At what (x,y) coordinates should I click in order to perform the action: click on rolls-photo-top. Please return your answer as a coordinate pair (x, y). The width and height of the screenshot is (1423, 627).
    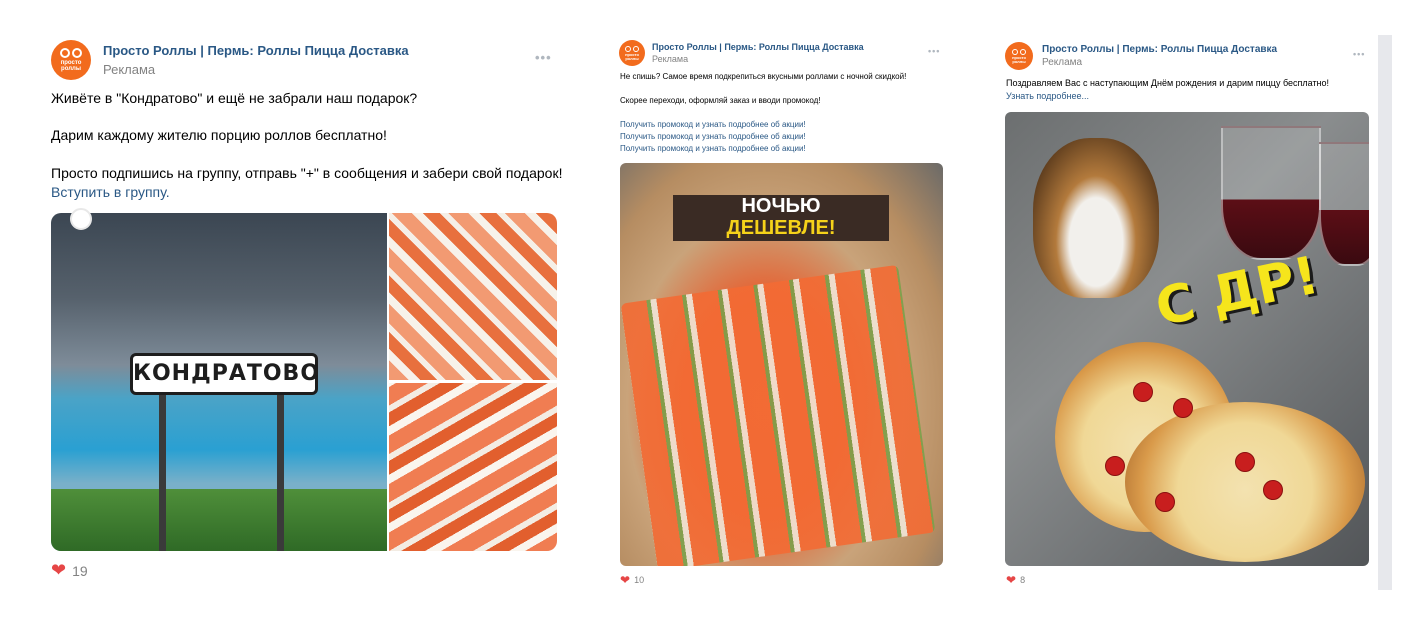
    Looking at the image, I should click on (473, 296).